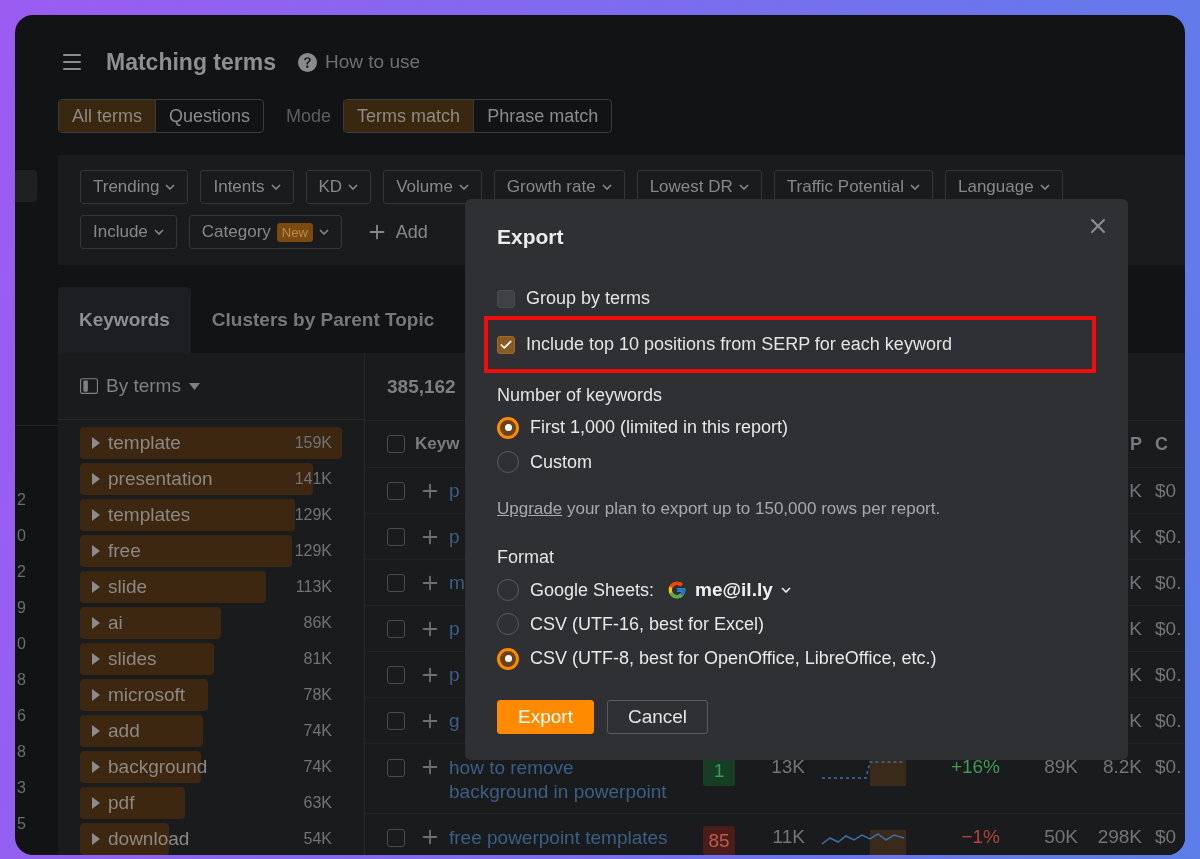 This screenshot has height=859, width=1200. Describe the element at coordinates (145, 443) in the screenshot. I see `term-label: template` at that location.